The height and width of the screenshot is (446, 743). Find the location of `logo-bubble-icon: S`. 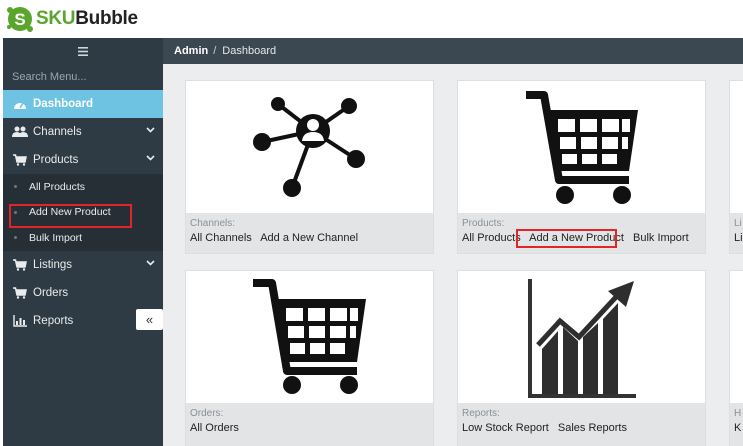

logo-bubble-icon: S is located at coordinates (20, 19).